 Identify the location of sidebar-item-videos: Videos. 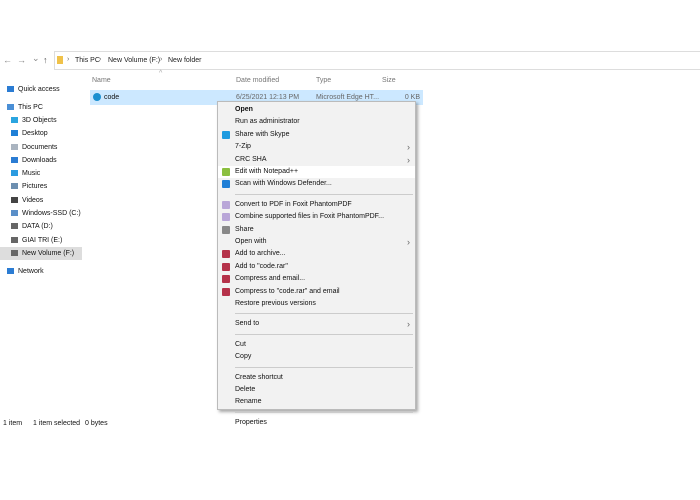
(41, 200).